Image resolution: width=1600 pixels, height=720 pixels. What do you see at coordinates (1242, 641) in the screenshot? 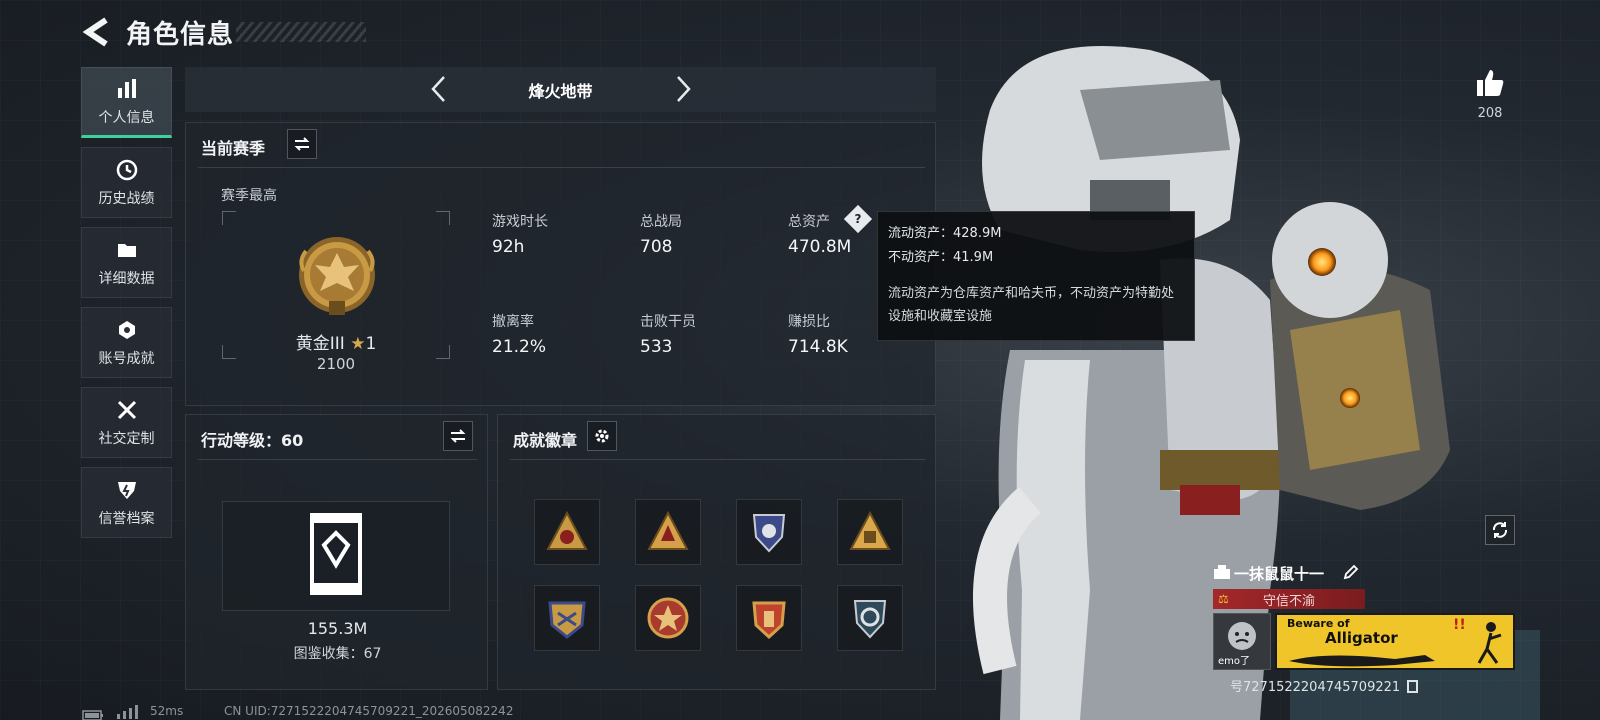
I see `avatar: emo了` at bounding box center [1242, 641].